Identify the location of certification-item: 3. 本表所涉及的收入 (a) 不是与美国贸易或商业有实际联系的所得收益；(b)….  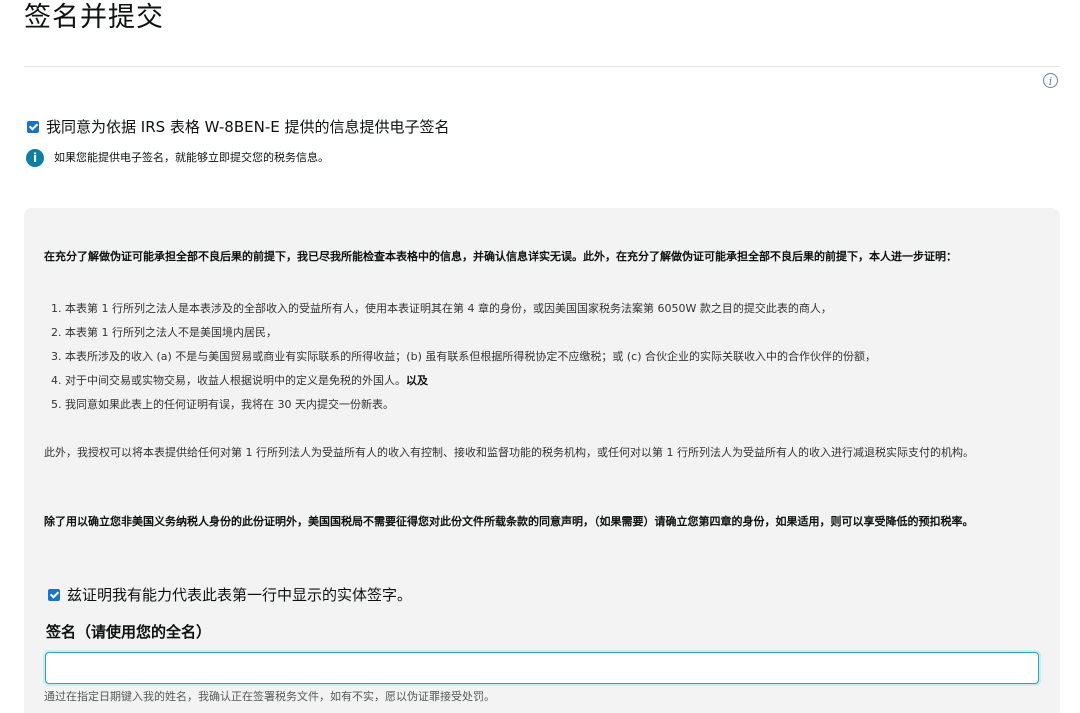
(463, 356).